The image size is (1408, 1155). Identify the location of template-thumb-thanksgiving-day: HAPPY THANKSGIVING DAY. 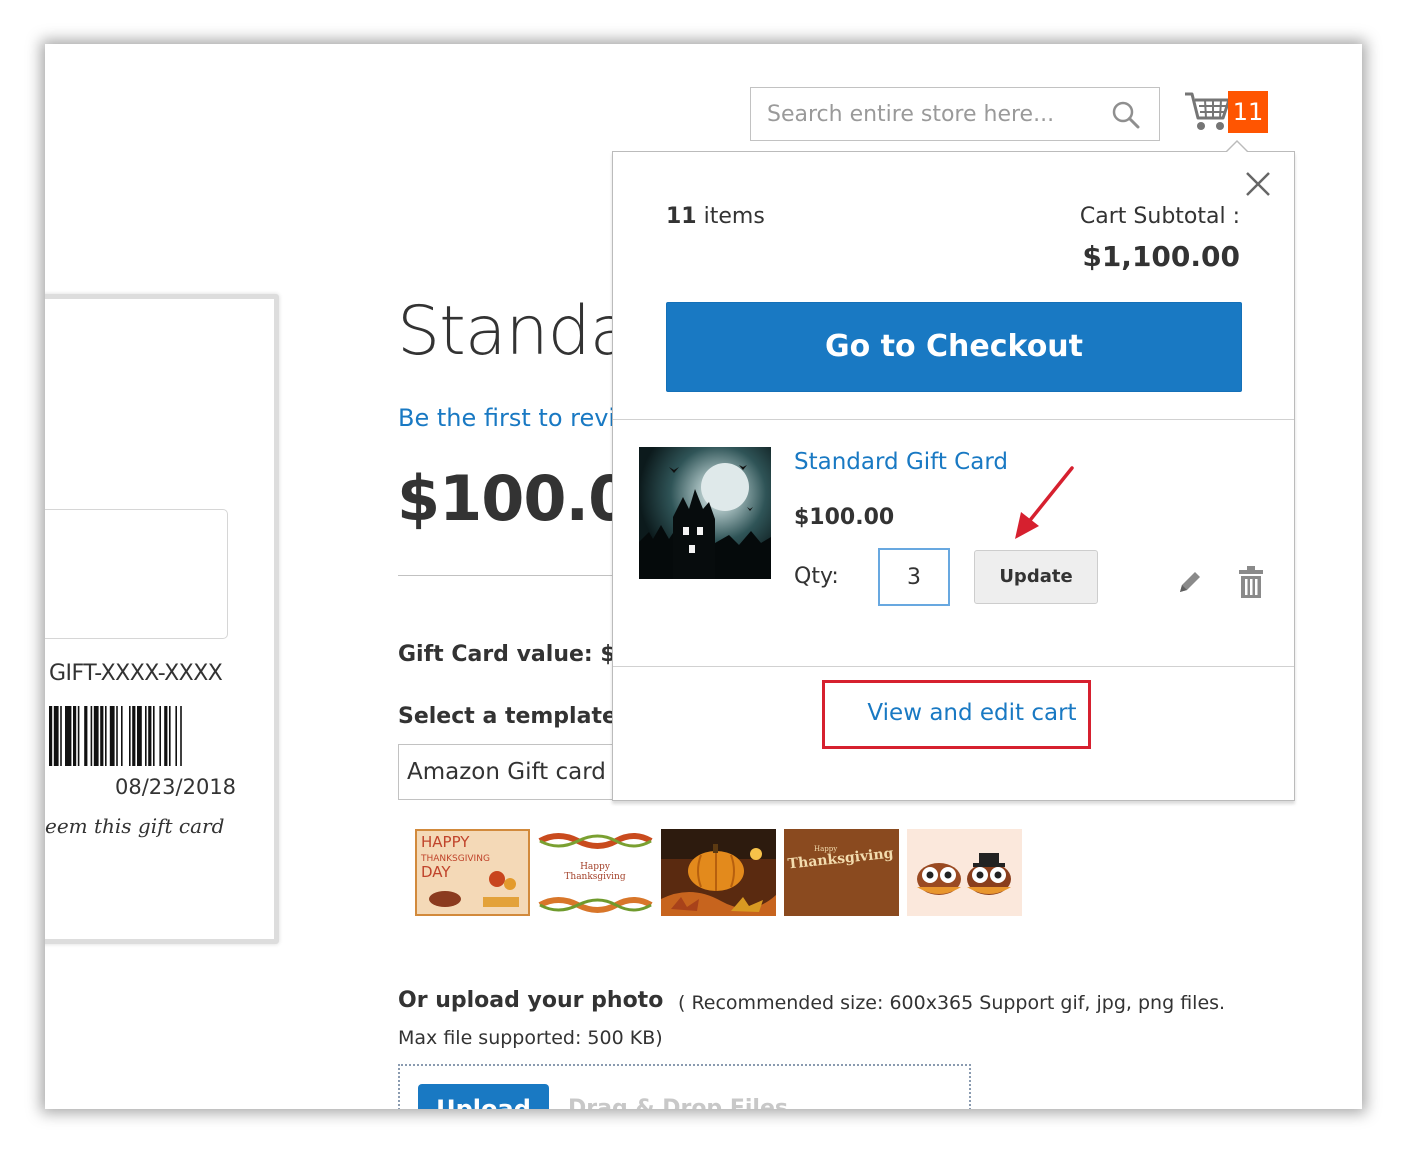
(472, 872).